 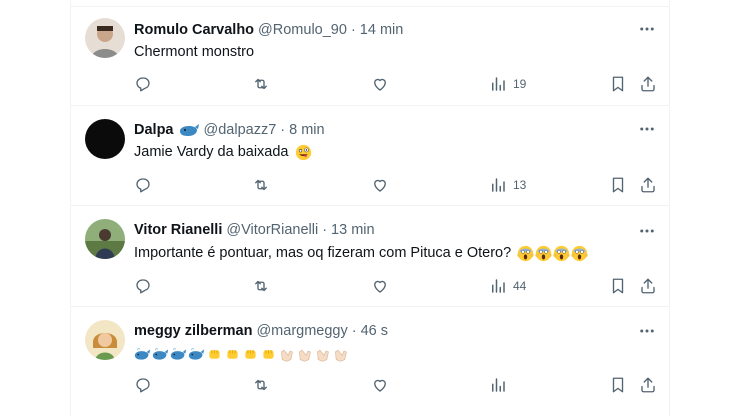 What do you see at coordinates (272, 230) in the screenshot?
I see `user-handle: @VitorRianelli` at bounding box center [272, 230].